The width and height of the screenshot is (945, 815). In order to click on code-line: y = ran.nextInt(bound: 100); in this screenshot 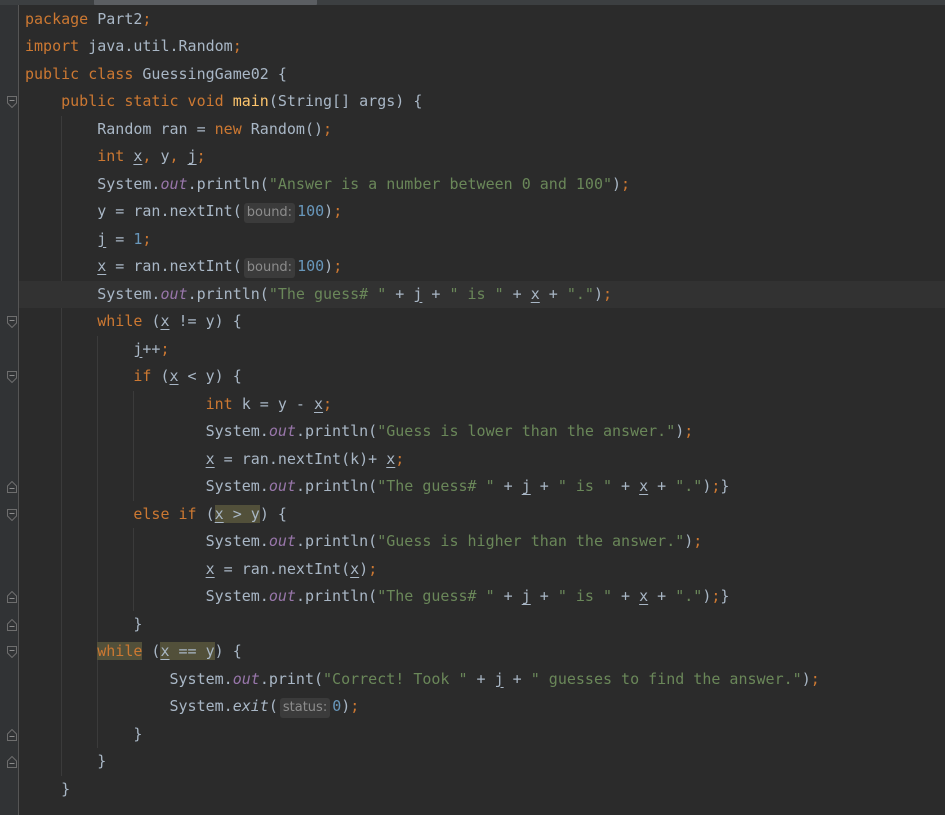, I will do `click(482, 212)`.